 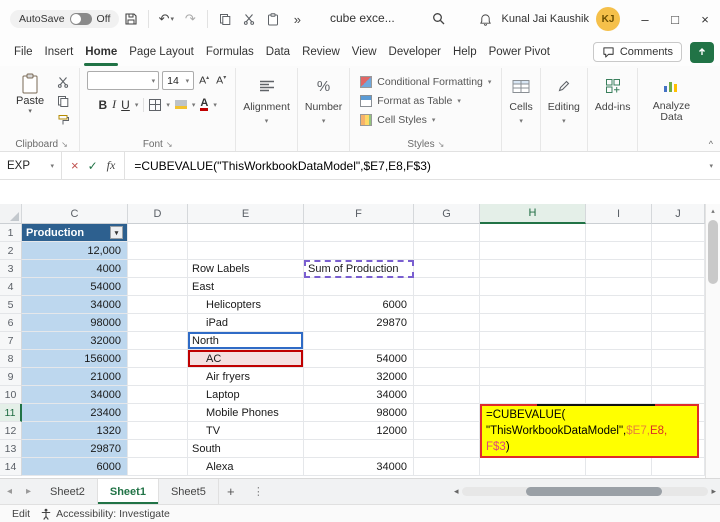 I want to click on row-header-12: 12, so click(x=11, y=431).